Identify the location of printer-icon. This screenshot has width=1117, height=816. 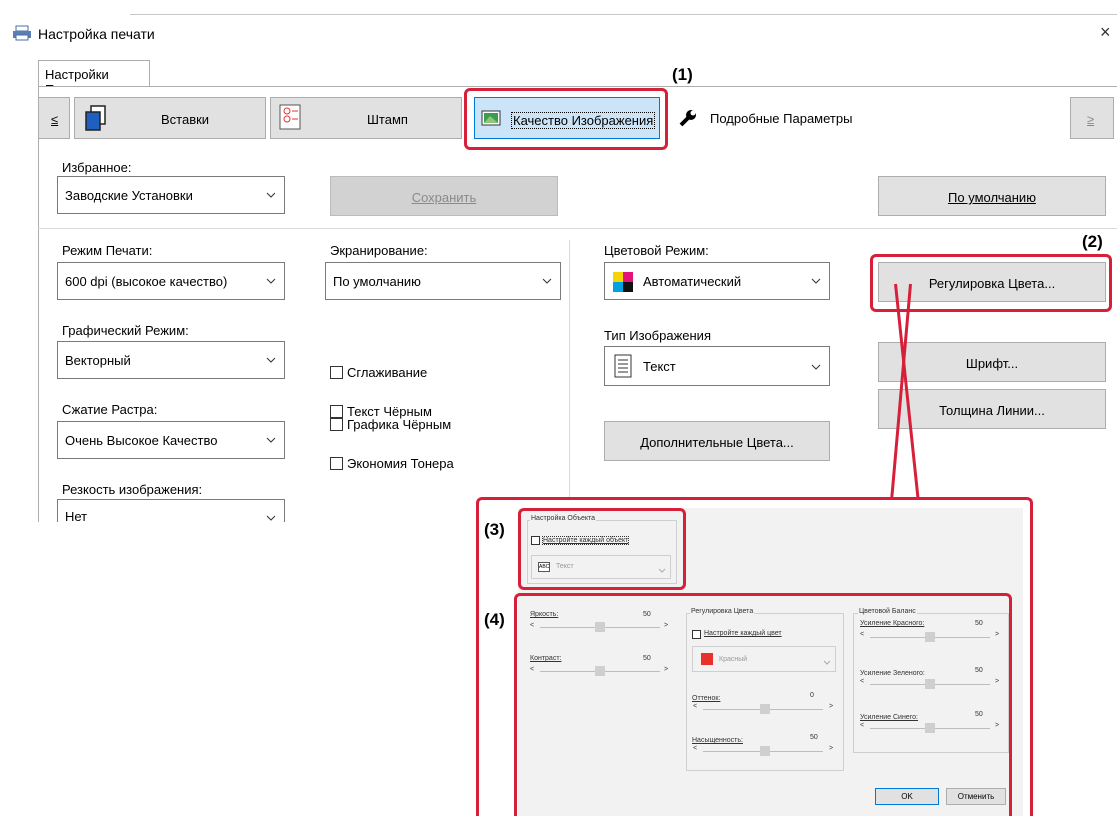
(22, 33).